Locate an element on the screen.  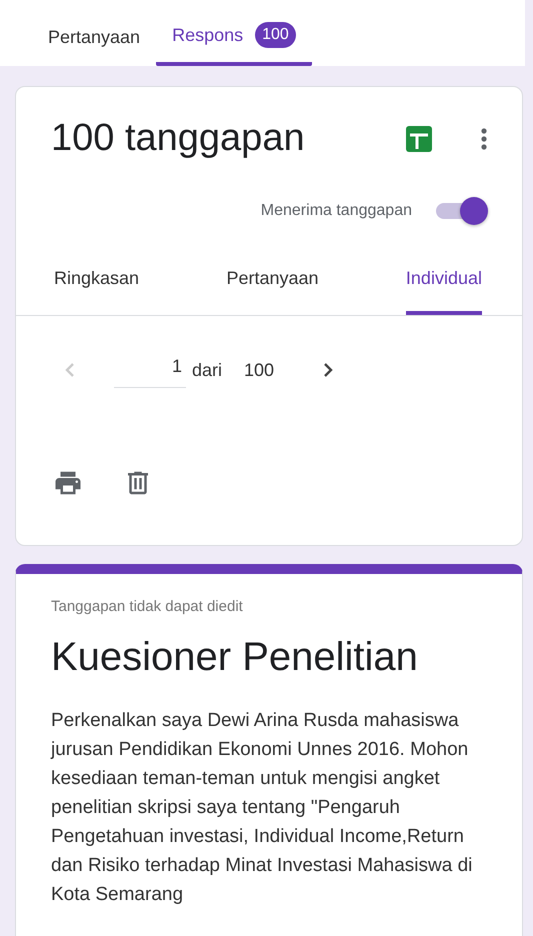
tab: Respons 100 is located at coordinates (234, 44).